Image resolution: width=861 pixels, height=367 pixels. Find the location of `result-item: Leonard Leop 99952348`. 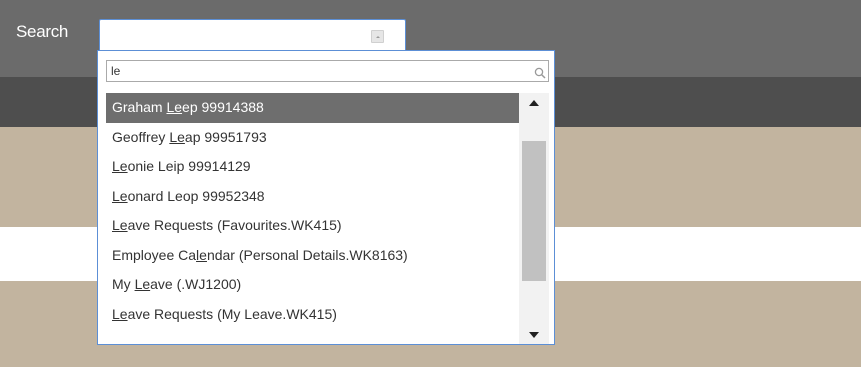

result-item: Leonard Leop 99952348 is located at coordinates (312, 197).